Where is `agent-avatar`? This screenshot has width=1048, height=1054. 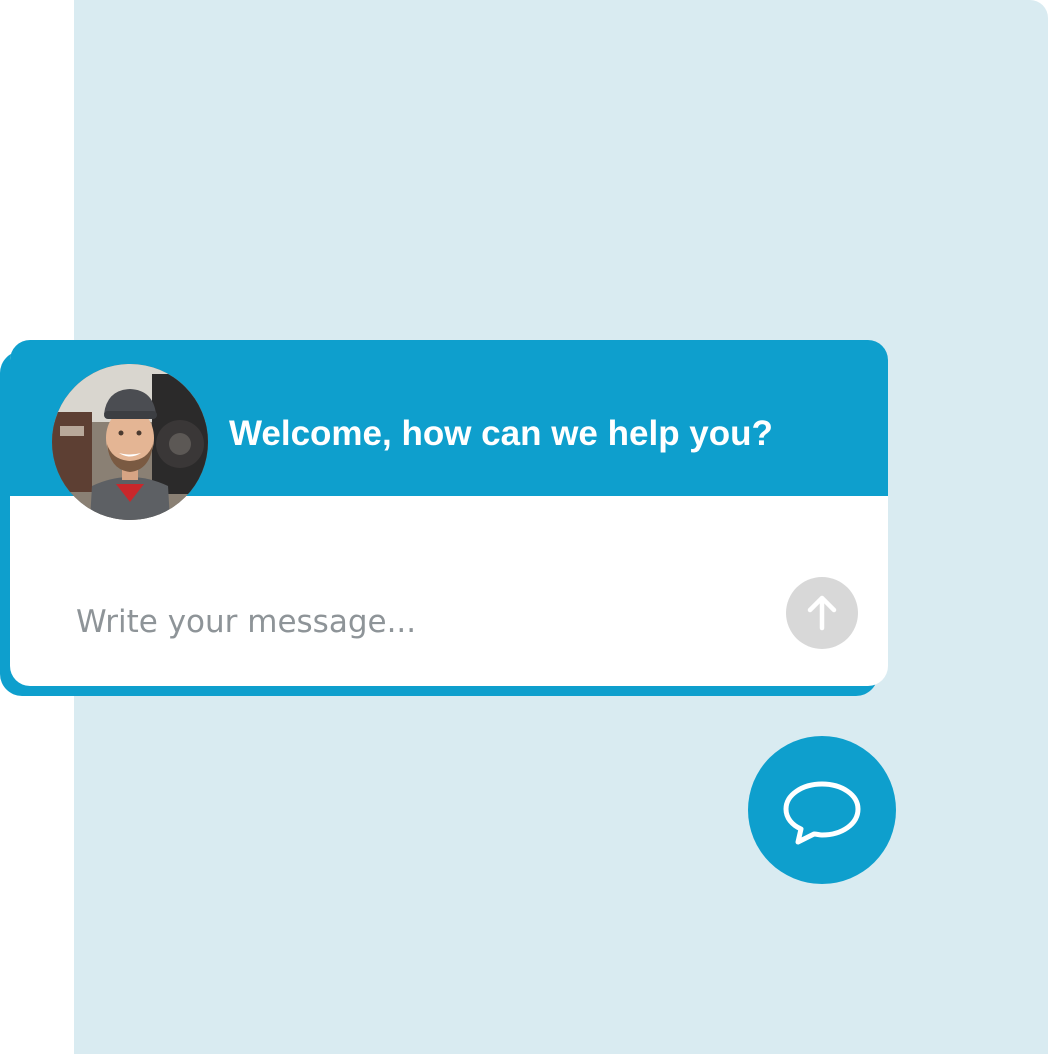 agent-avatar is located at coordinates (130, 442).